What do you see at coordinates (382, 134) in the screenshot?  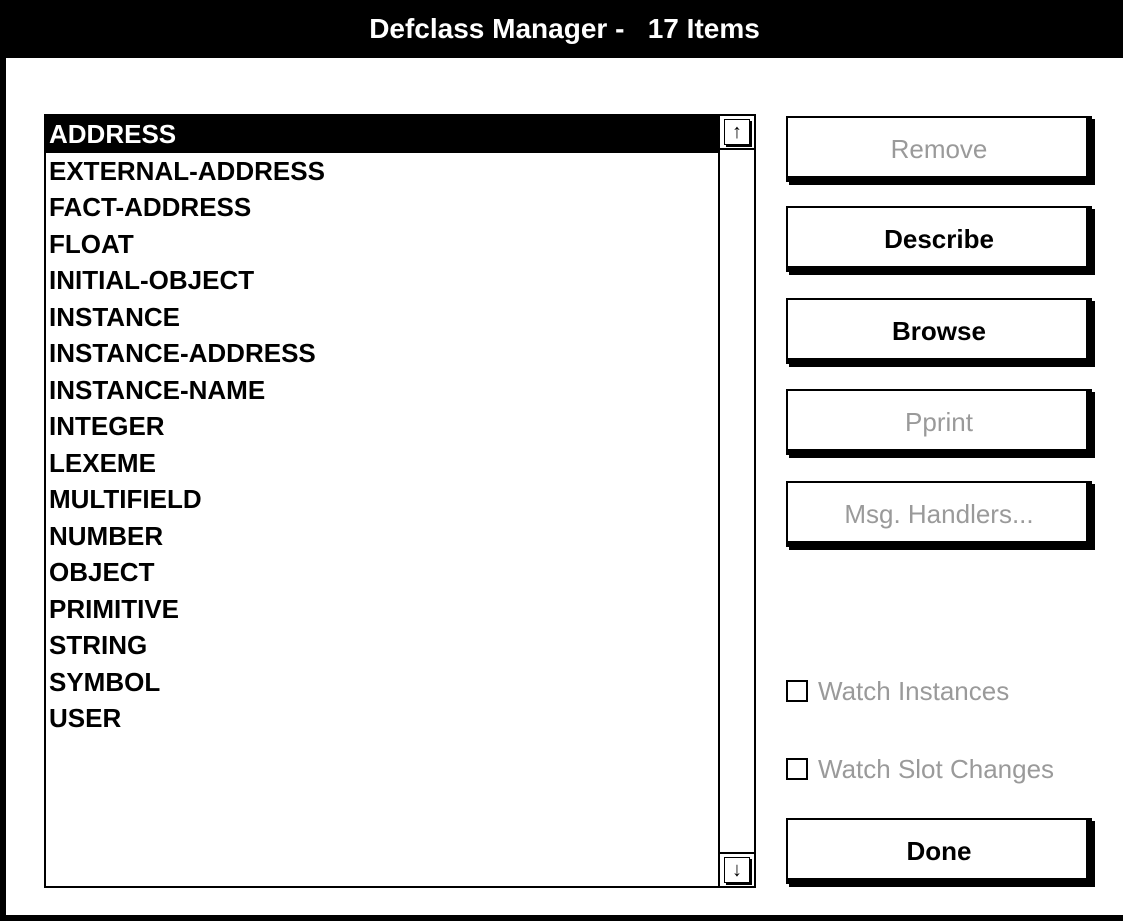 I see `list-item: ADDRESS` at bounding box center [382, 134].